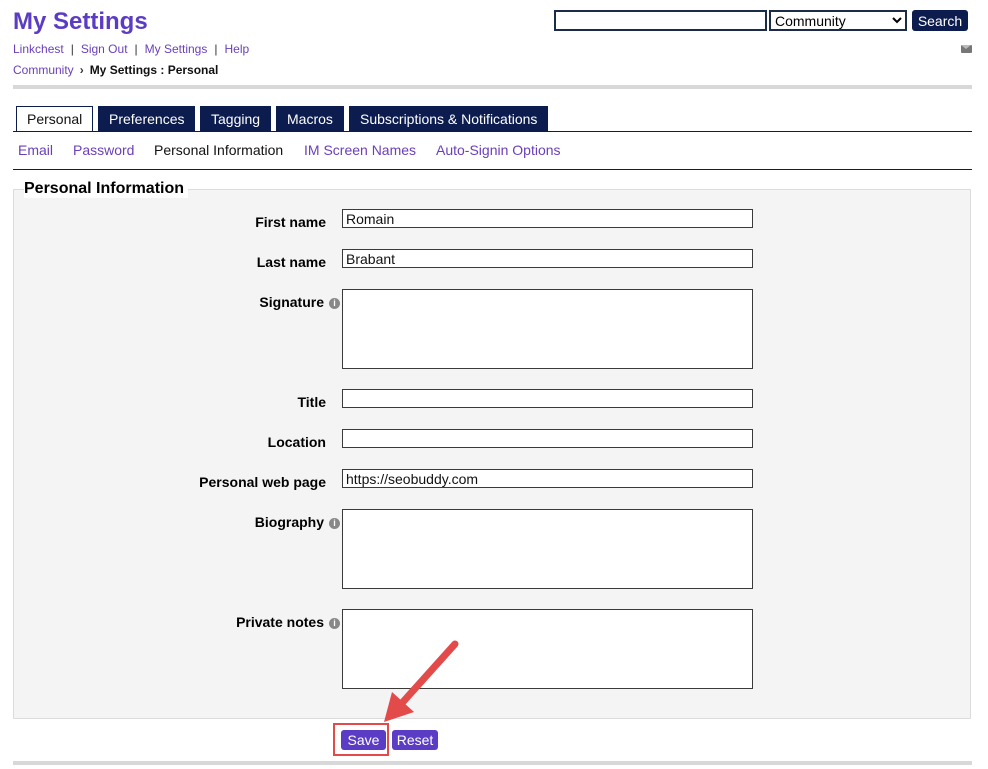 The height and width of the screenshot is (769, 988). Describe the element at coordinates (280, 622) in the screenshot. I see `private-notes-label-text: Private notes` at that location.